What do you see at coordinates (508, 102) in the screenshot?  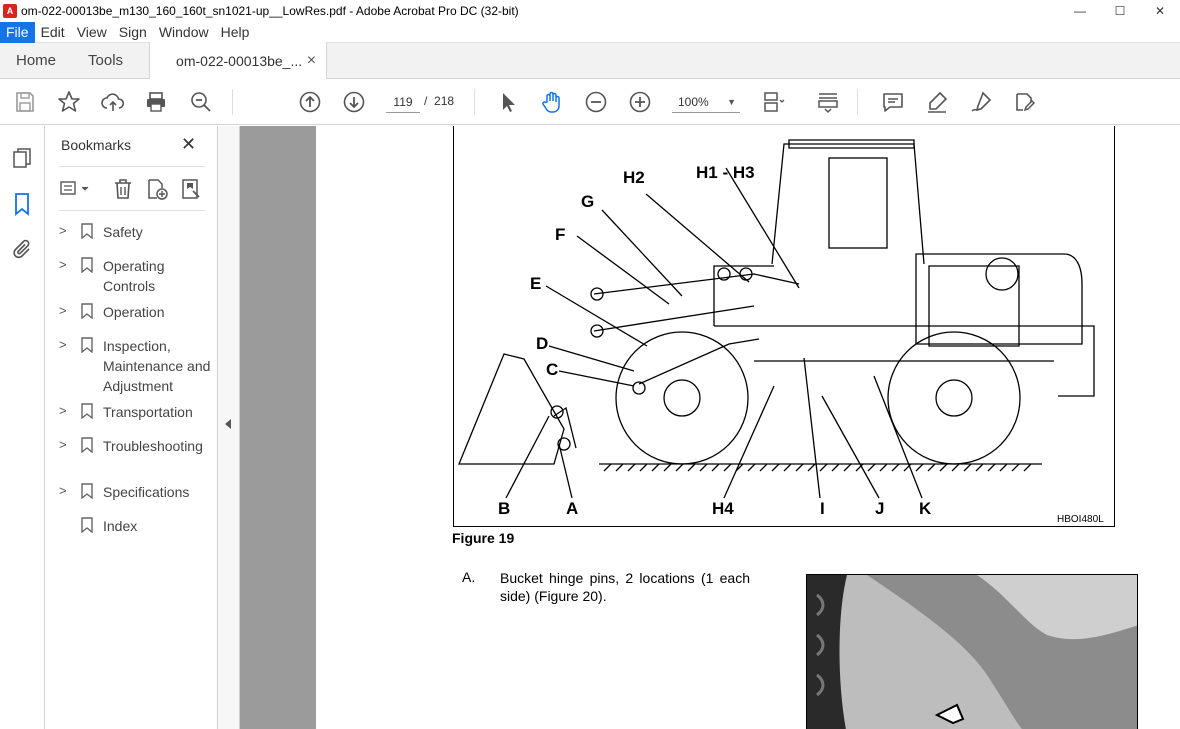 I see `select-arrow-icon` at bounding box center [508, 102].